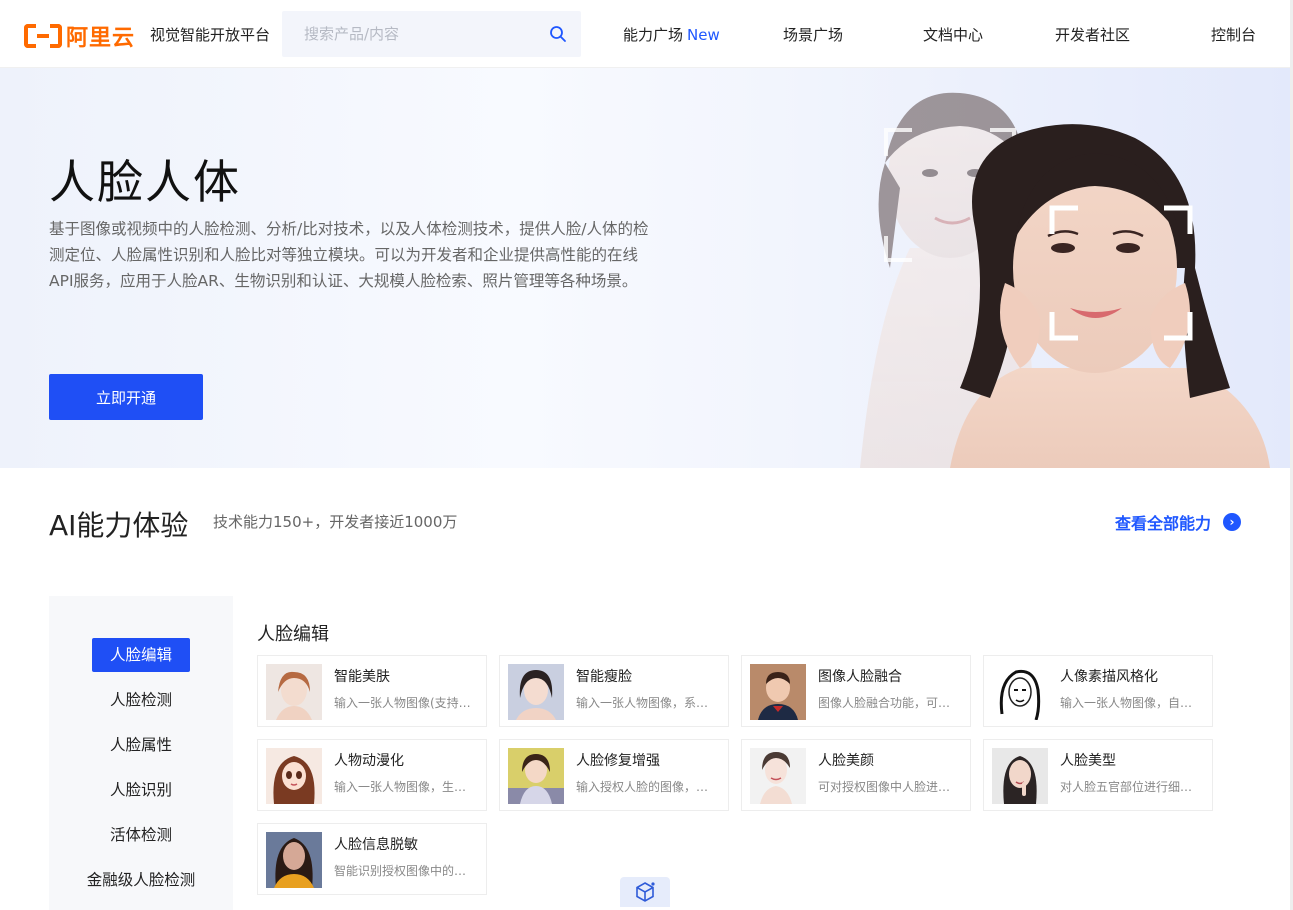 The height and width of the screenshot is (910, 1293). What do you see at coordinates (536, 776) in the screenshot?
I see `child-portrait-thumbnail` at bounding box center [536, 776].